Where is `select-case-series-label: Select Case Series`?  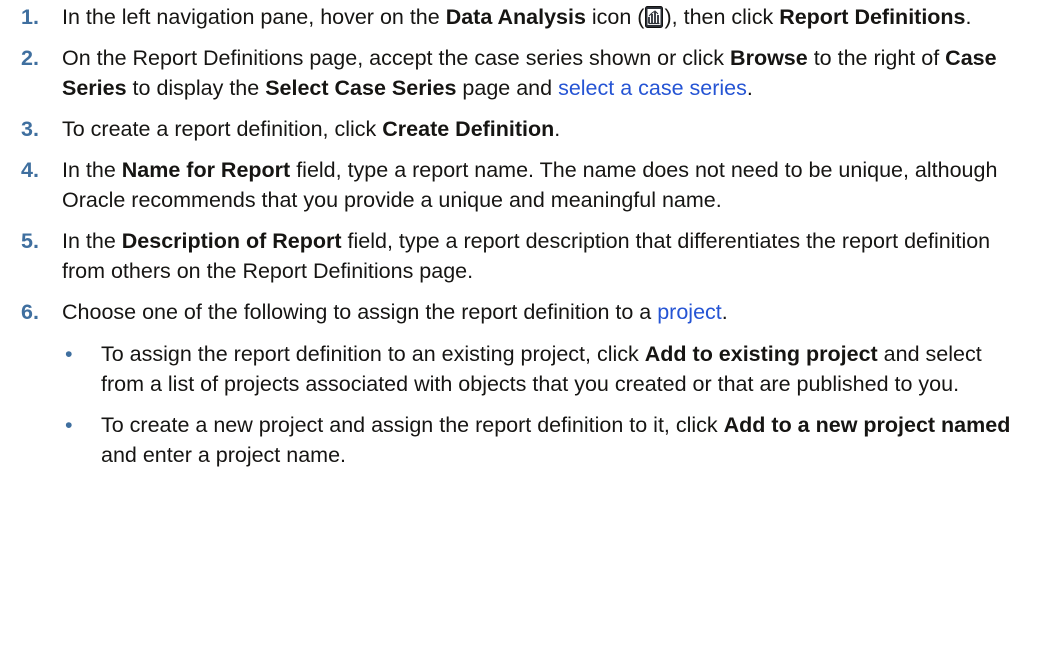
select-case-series-label: Select Case Series is located at coordinates (361, 88).